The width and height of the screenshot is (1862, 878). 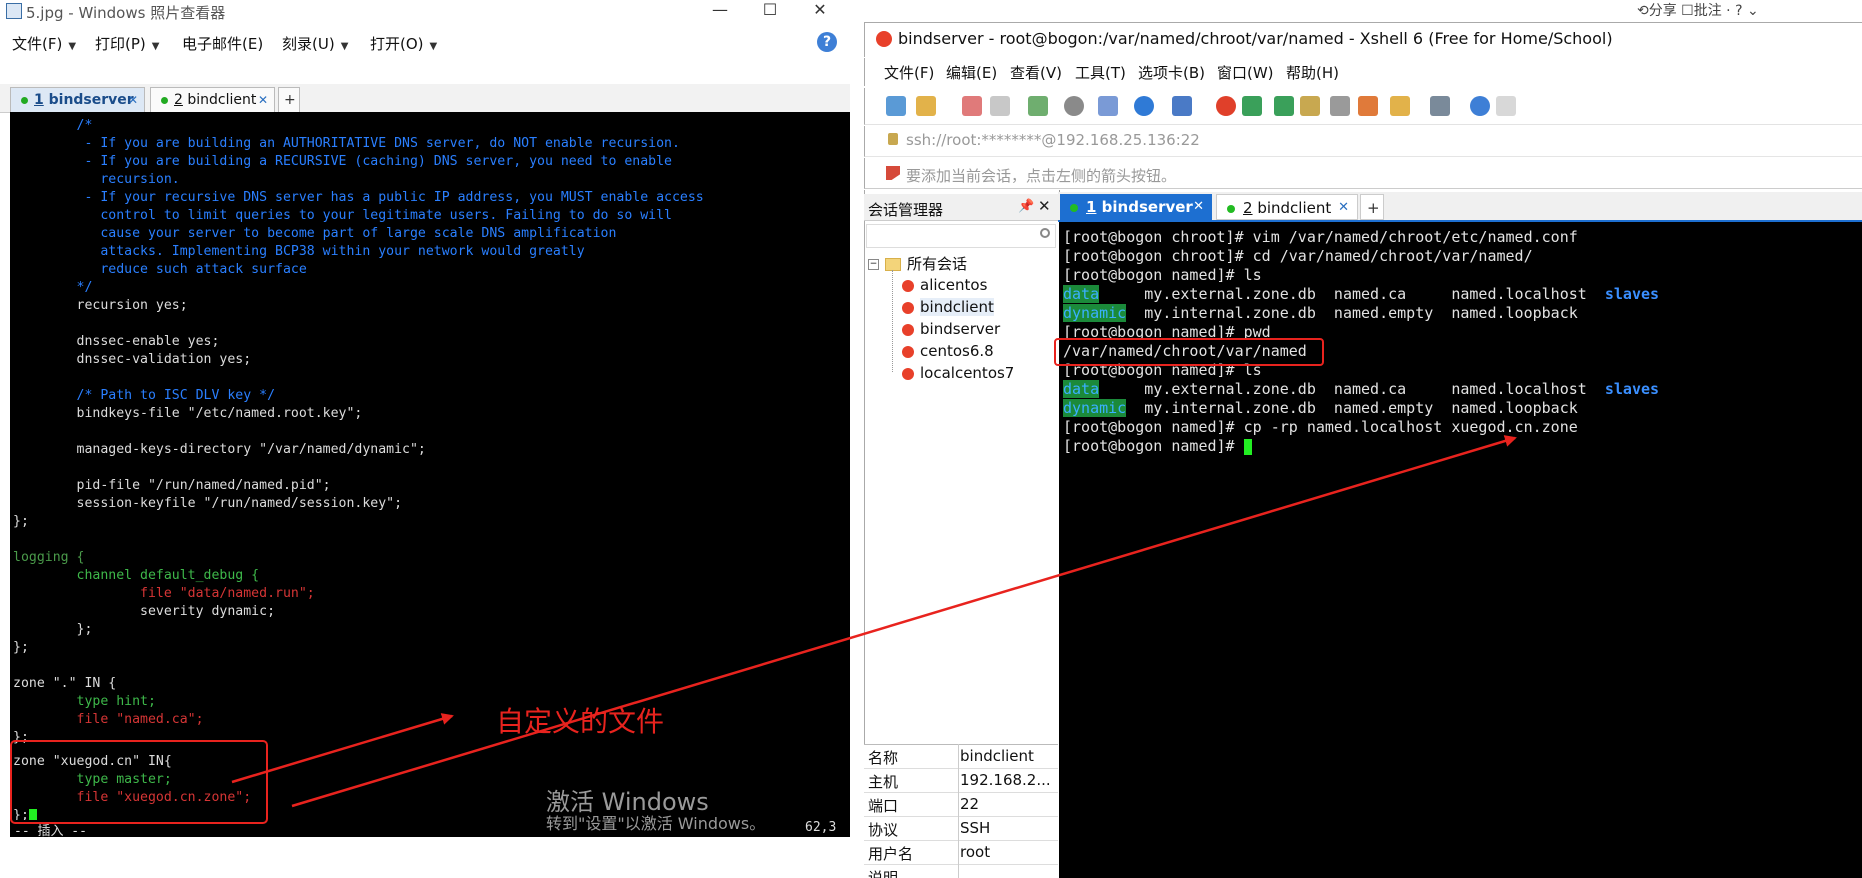 What do you see at coordinates (1053, 140) in the screenshot?
I see `address-input: ssh://root:********@192.168.25.136:22` at bounding box center [1053, 140].